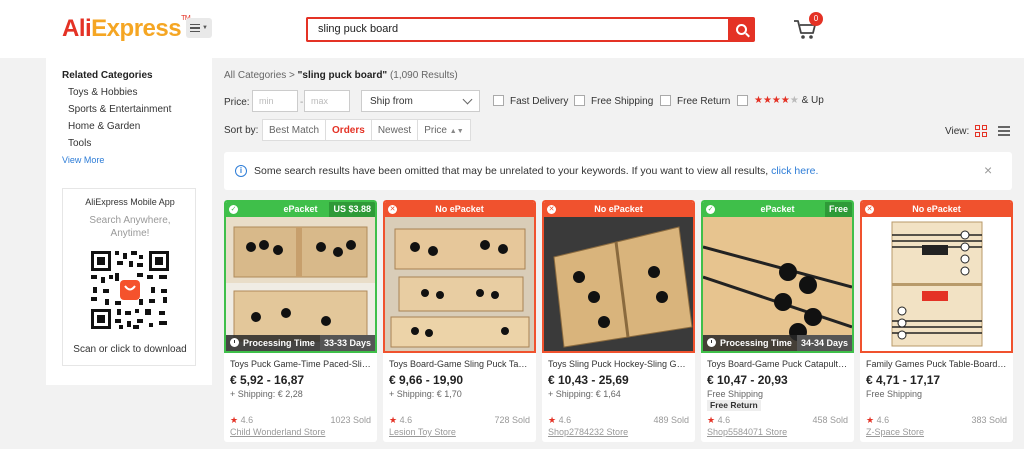 This screenshot has width=1024, height=449. Describe the element at coordinates (794, 171) in the screenshot. I see `click-here-link: click here.` at that location.